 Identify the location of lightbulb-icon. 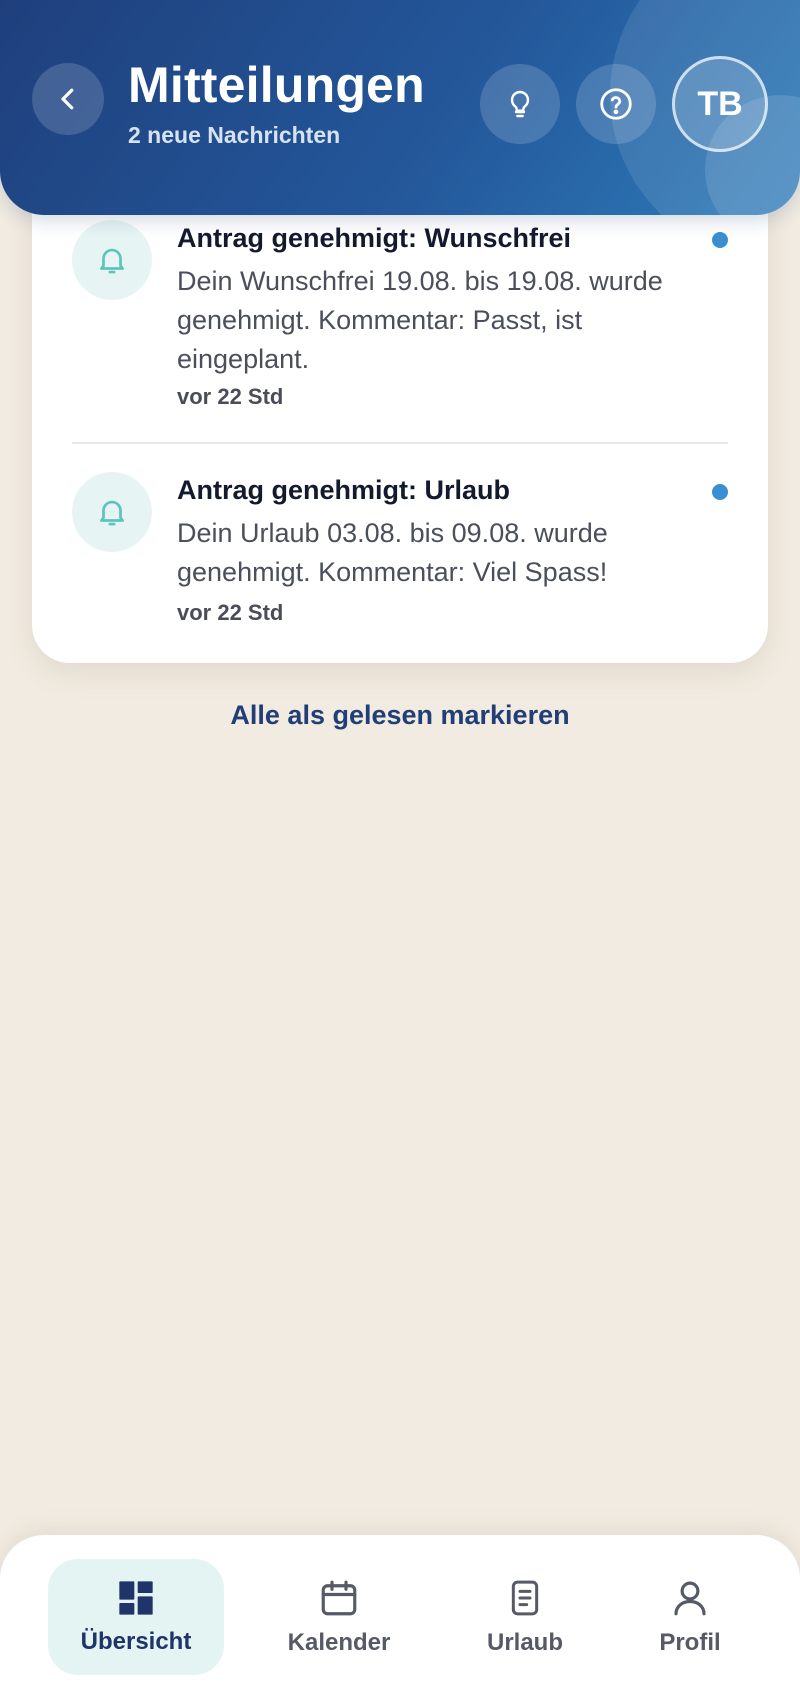
(520, 104).